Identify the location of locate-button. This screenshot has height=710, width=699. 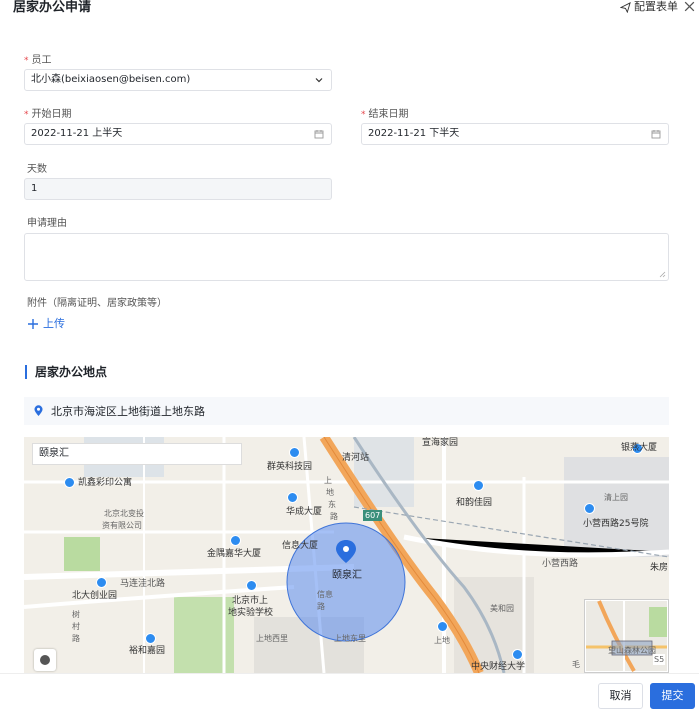
(45, 660).